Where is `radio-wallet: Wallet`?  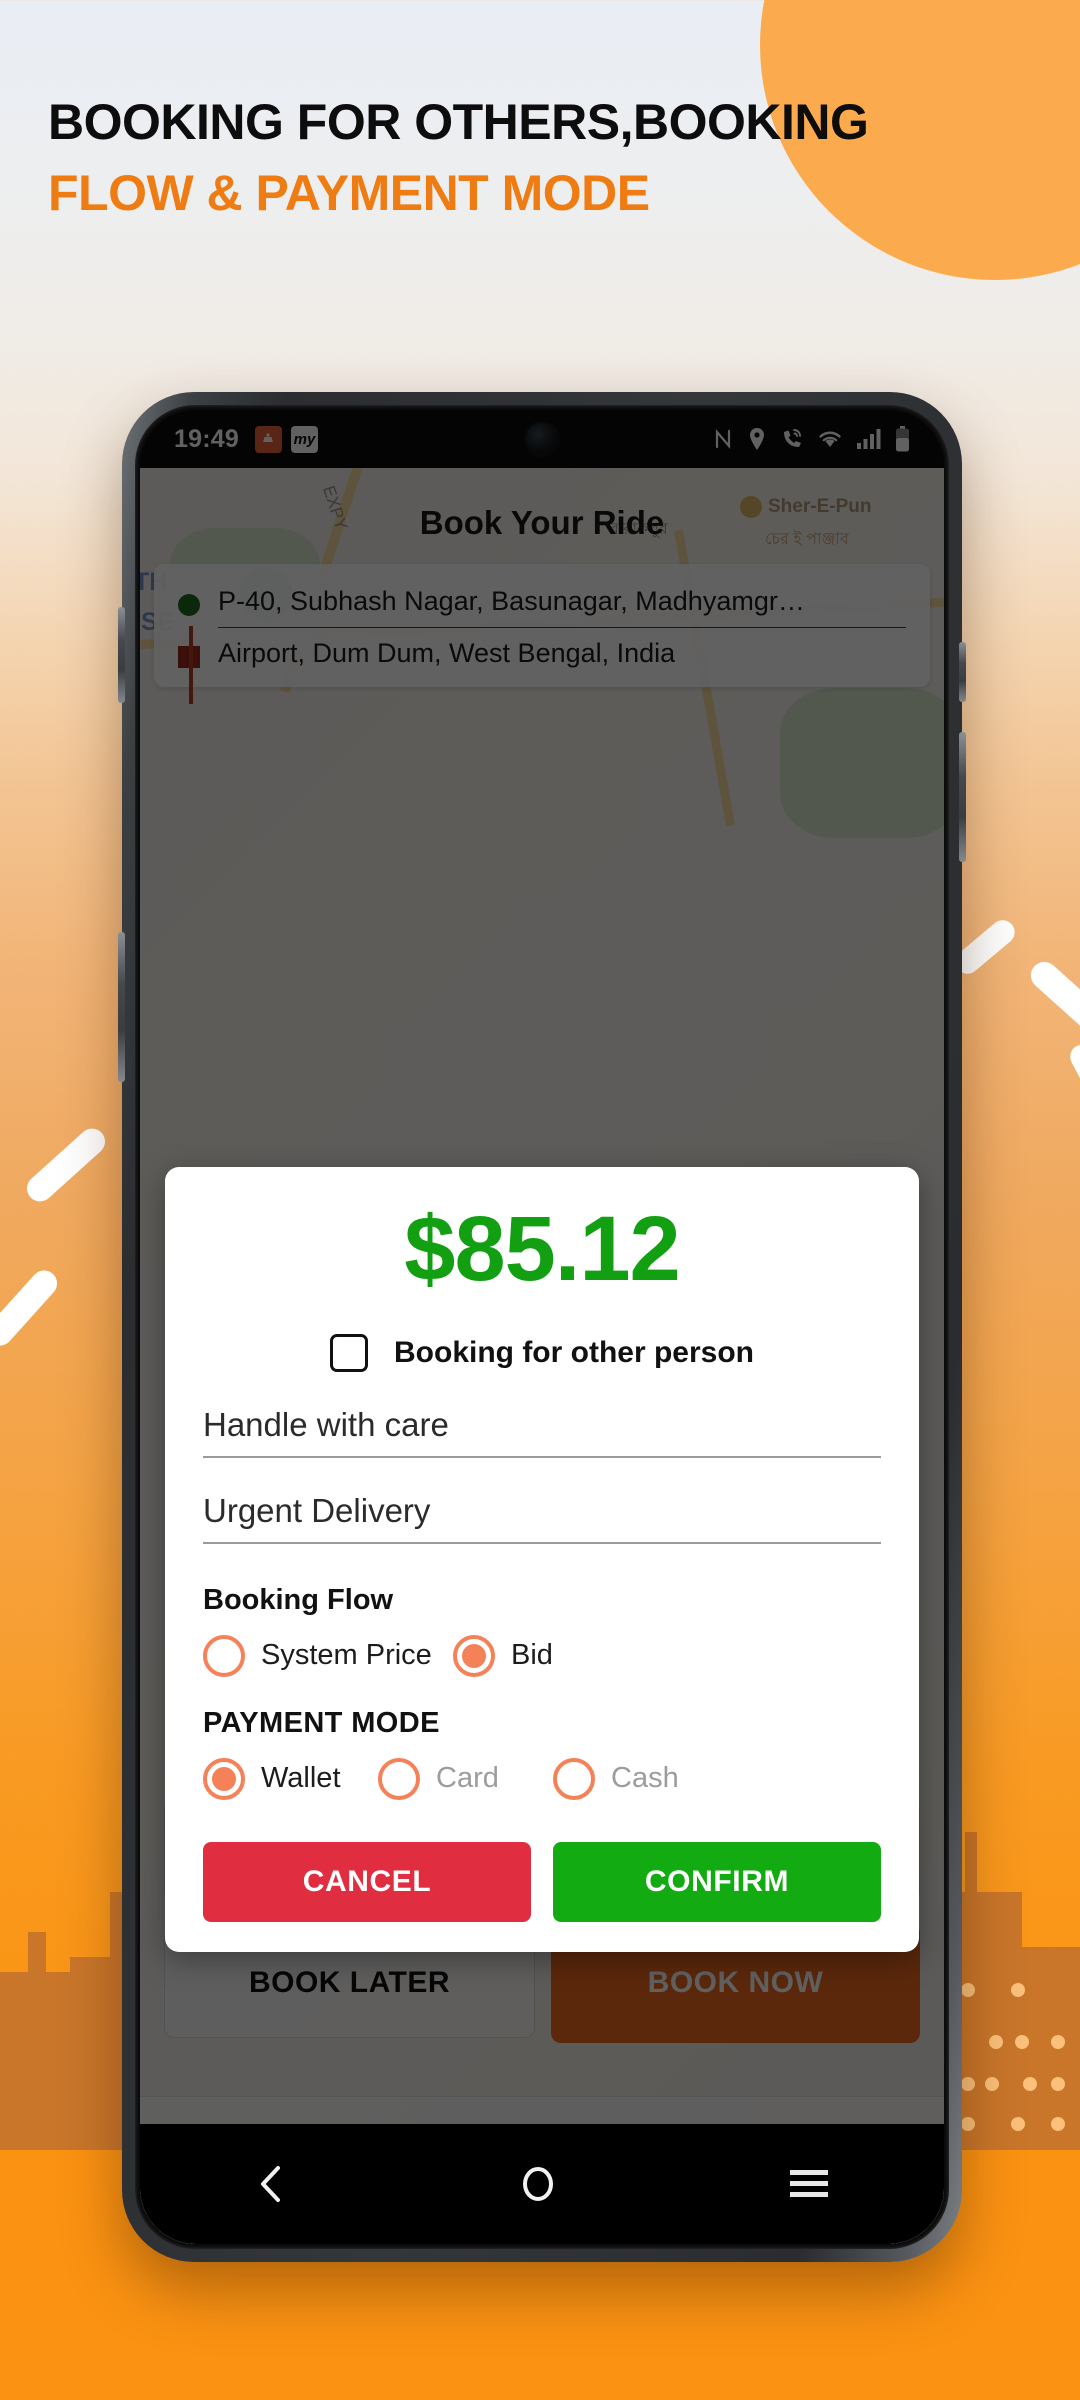
radio-wallet: Wallet is located at coordinates (290, 1778).